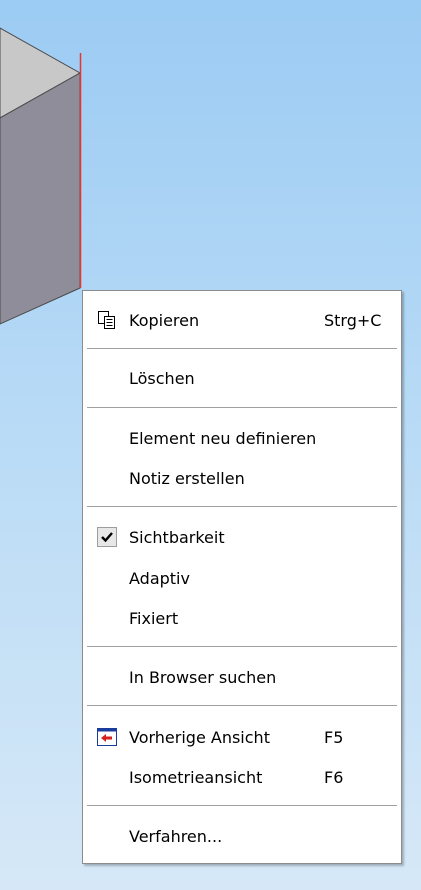 The image size is (421, 890). Describe the element at coordinates (107, 737) in the screenshot. I see `previous-view-icon` at that location.